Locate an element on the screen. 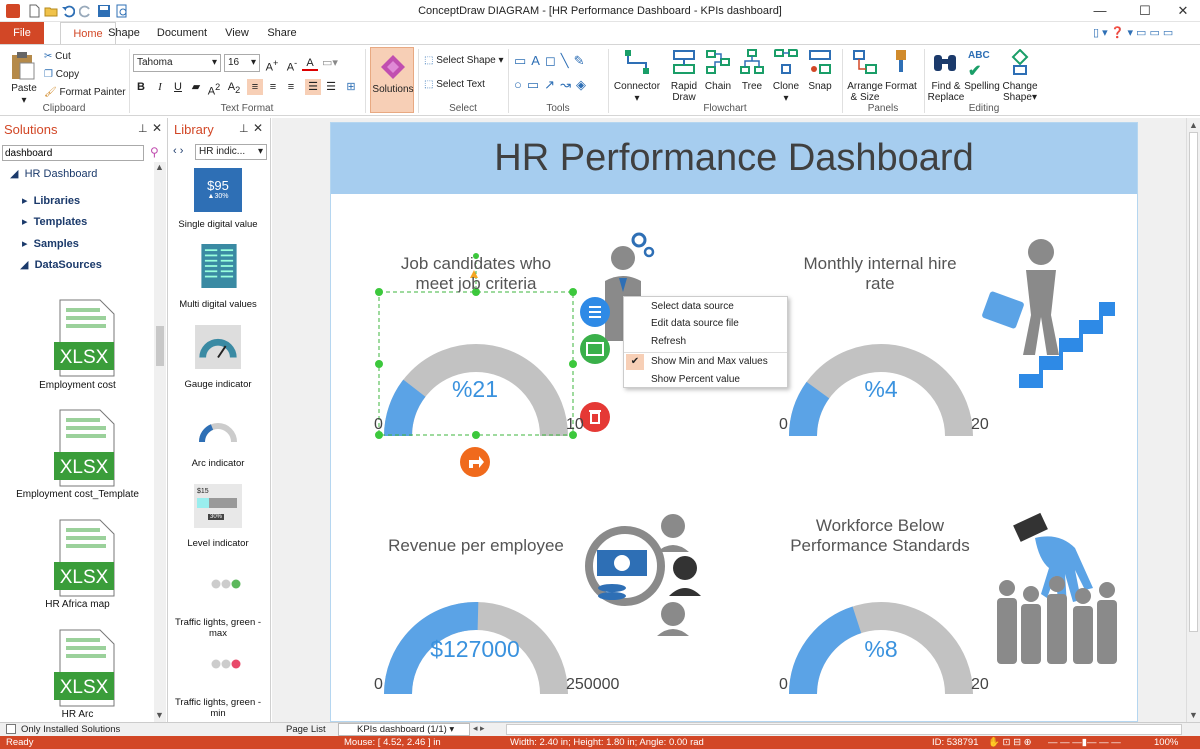 The height and width of the screenshot is (749, 1200). tree-item-libraries: ▸ Libraries is located at coordinates (51, 200).